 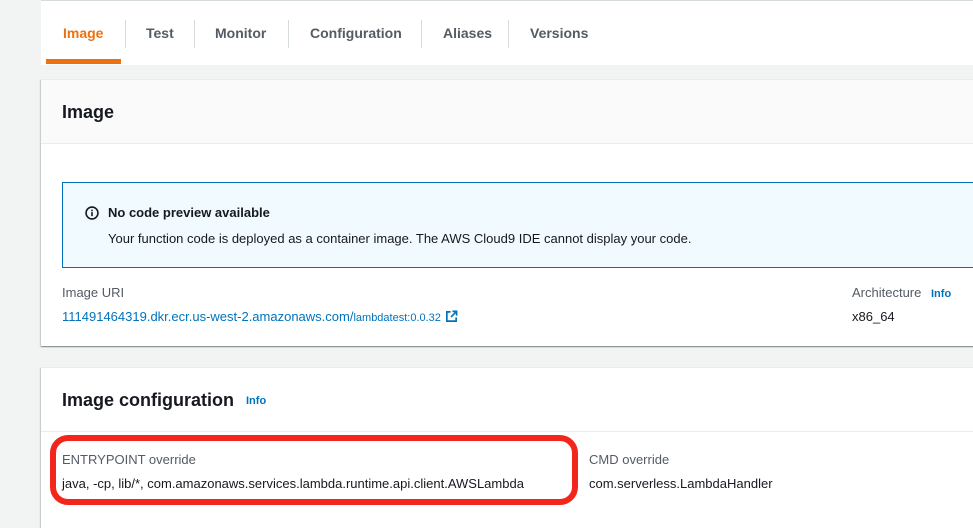 What do you see at coordinates (873, 316) in the screenshot?
I see `architecture-value: x86_64` at bounding box center [873, 316].